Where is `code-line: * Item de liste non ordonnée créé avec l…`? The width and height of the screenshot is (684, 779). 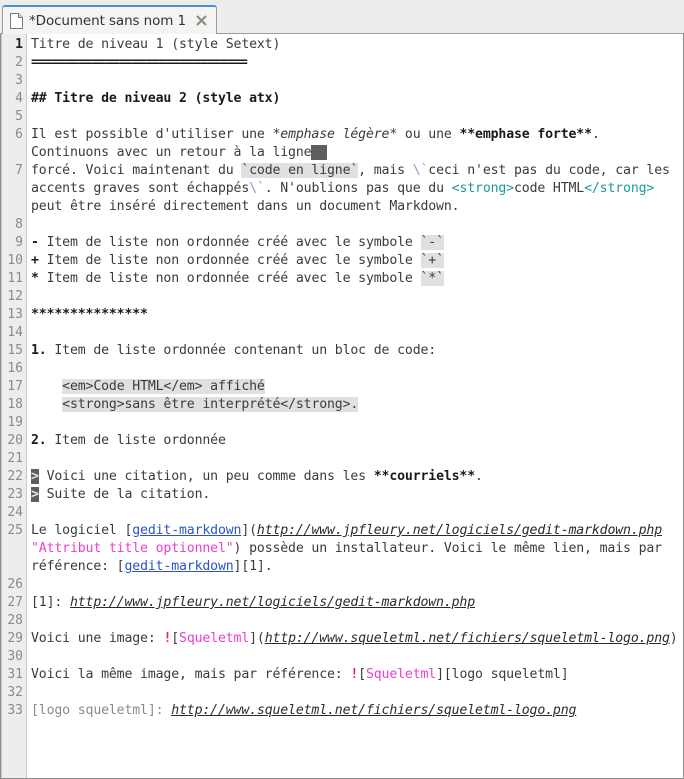
code-line: * Item de liste non ordonnée créé avec l… is located at coordinates (357, 279).